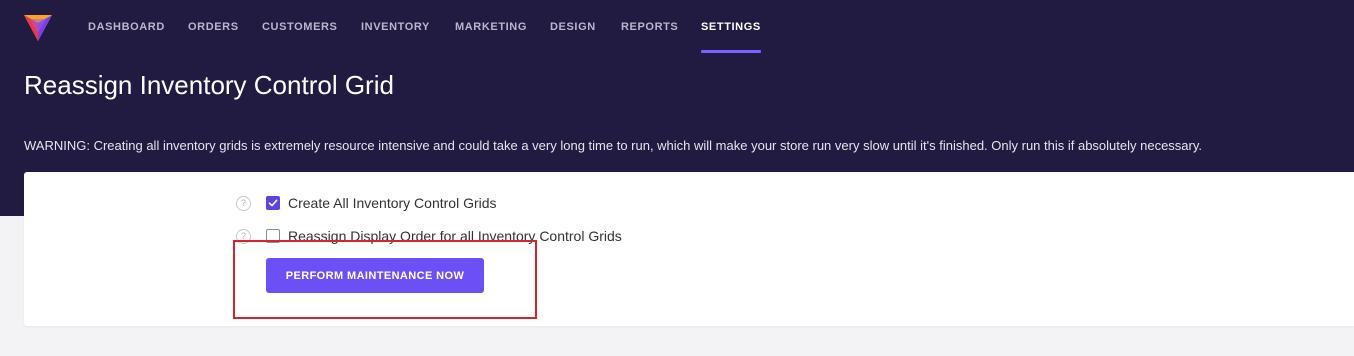 The height and width of the screenshot is (356, 1354). I want to click on perform-maintenance-button: PERFORM MAINTENANCE NOW, so click(375, 275).